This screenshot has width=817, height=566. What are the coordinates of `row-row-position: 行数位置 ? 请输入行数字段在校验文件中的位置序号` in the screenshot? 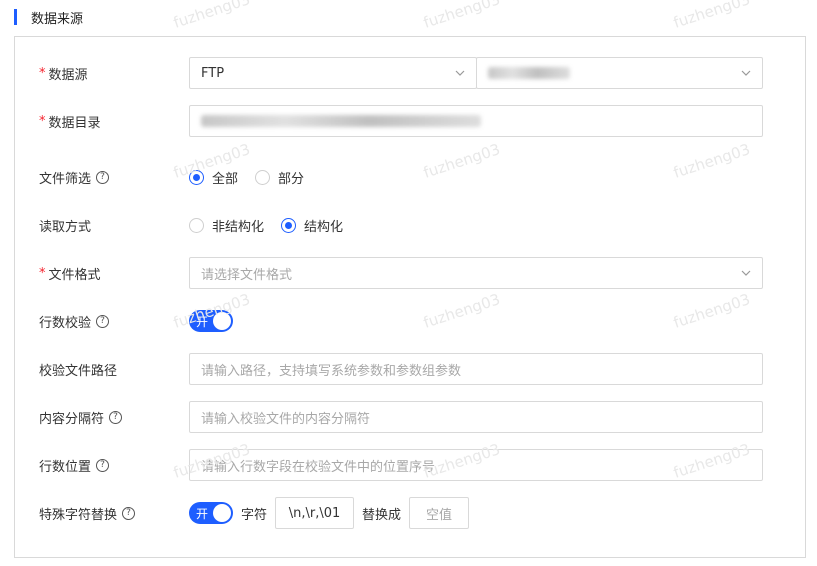 It's located at (410, 465).